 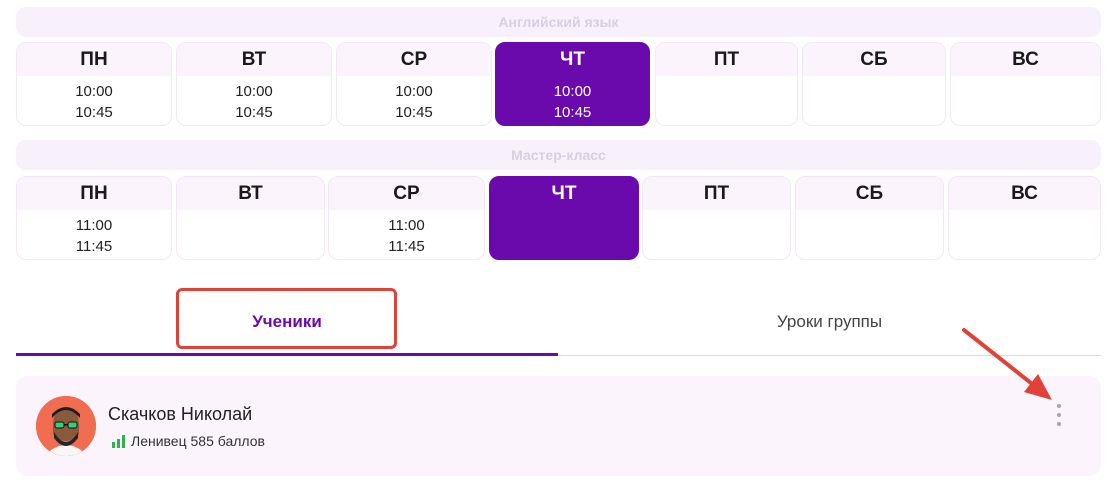 I want to click on schedule-day: ПН 11:00 11:45, so click(x=94, y=218).